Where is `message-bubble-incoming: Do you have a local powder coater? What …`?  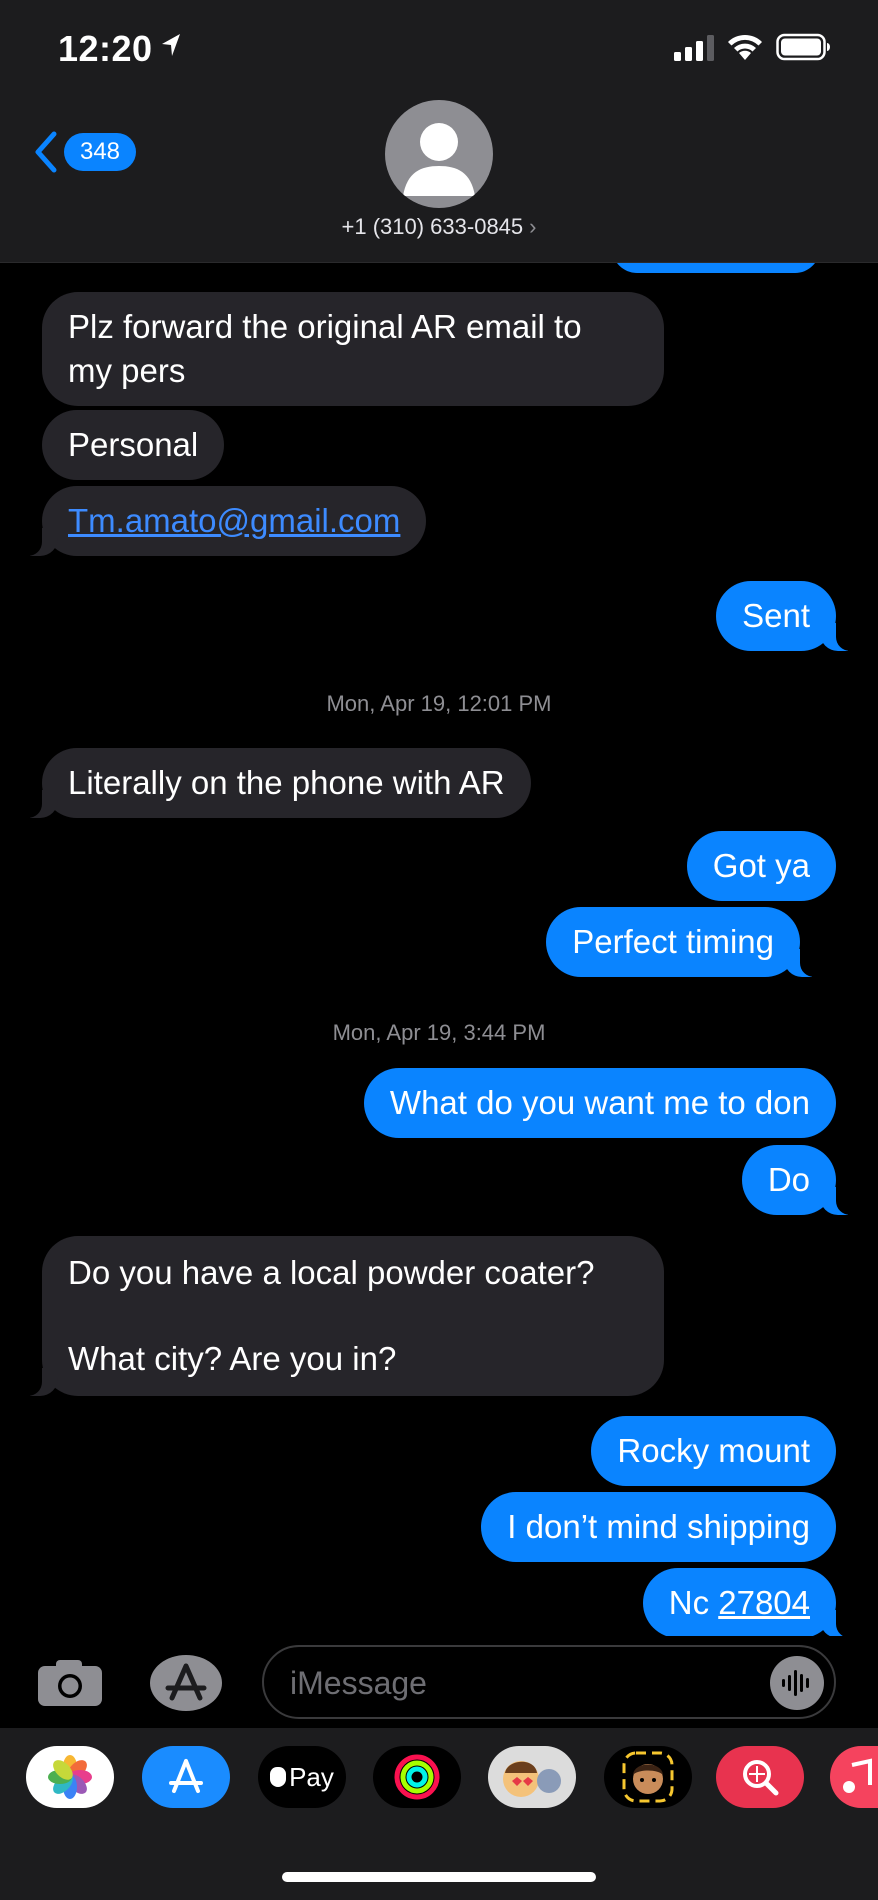 message-bubble-incoming: Do you have a local powder coater? What … is located at coordinates (342, 1316).